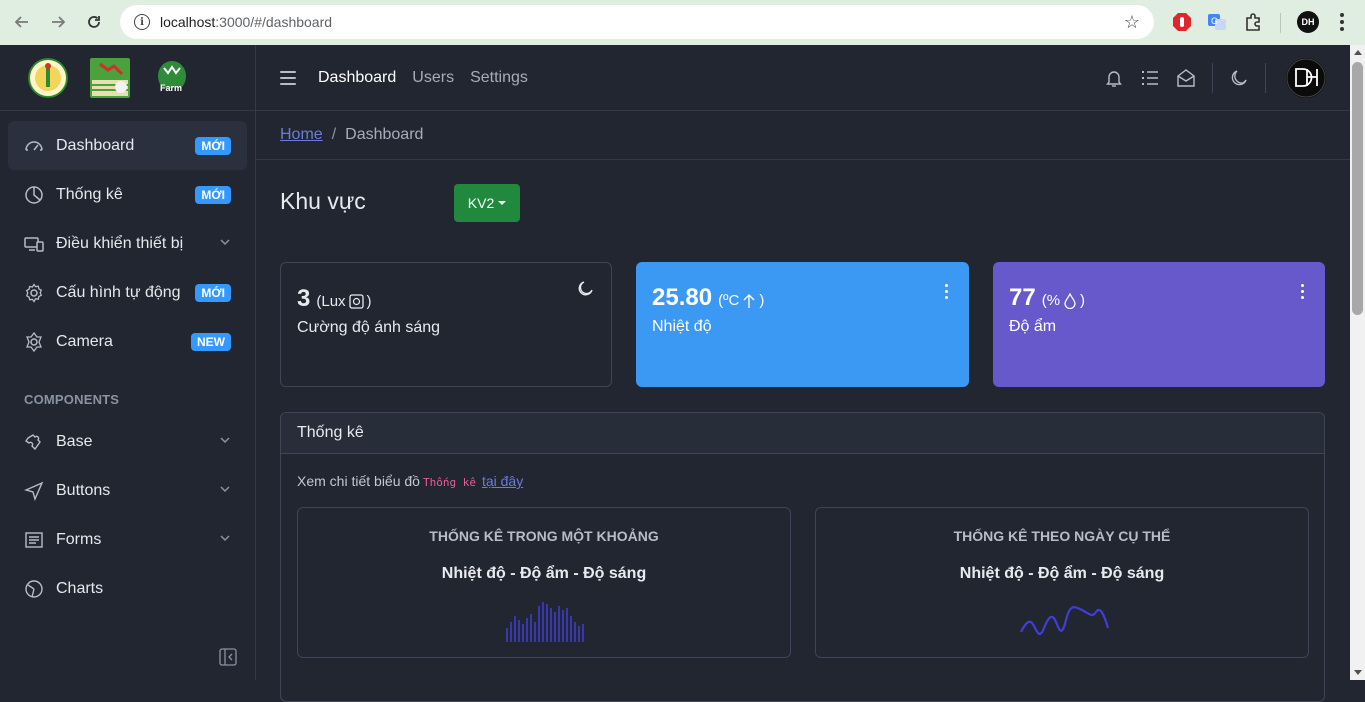 The height and width of the screenshot is (702, 1365). What do you see at coordinates (89, 194) in the screenshot?
I see `sidebar-item-label: Thống kê` at bounding box center [89, 194].